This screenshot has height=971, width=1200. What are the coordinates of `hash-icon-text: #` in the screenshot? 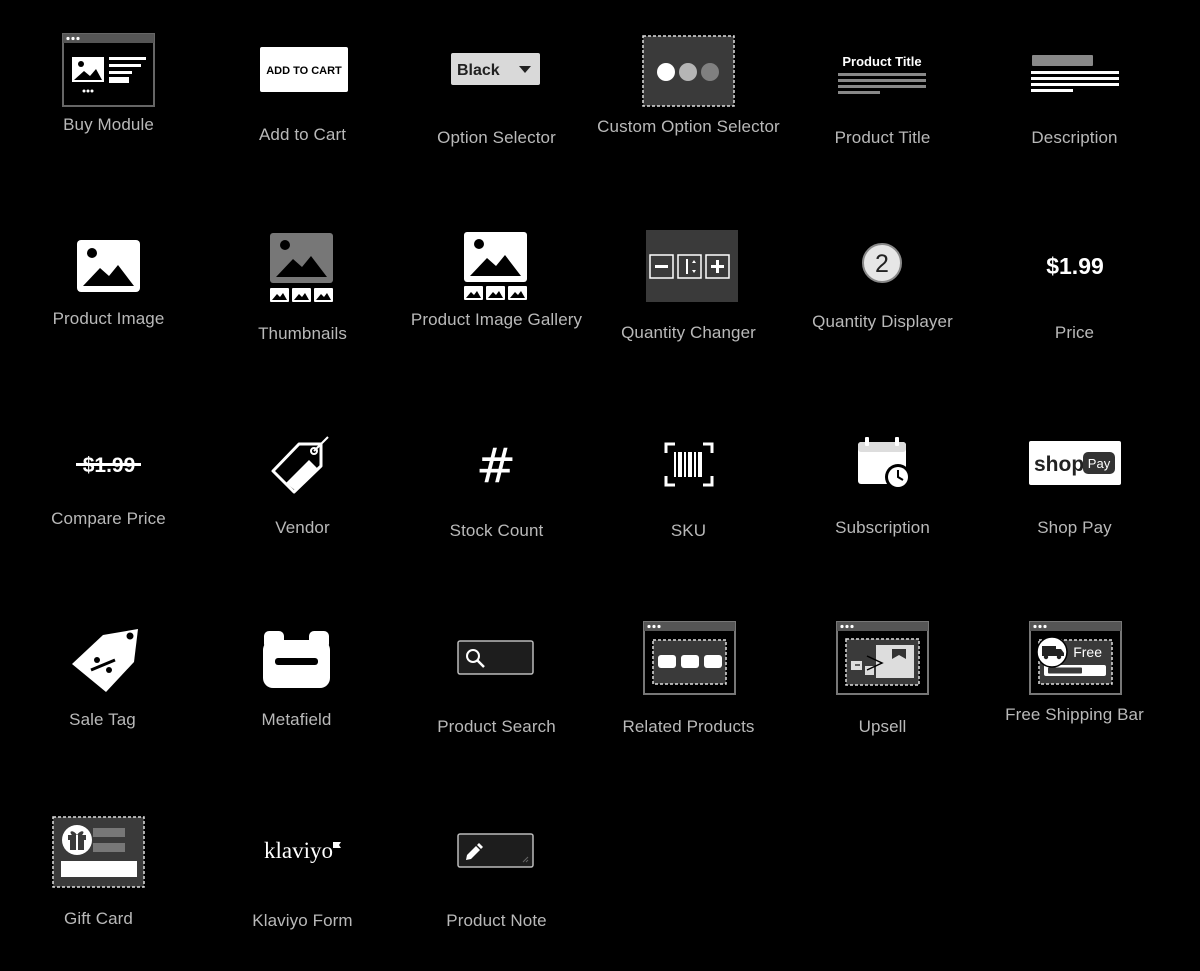 It's located at (496, 466).